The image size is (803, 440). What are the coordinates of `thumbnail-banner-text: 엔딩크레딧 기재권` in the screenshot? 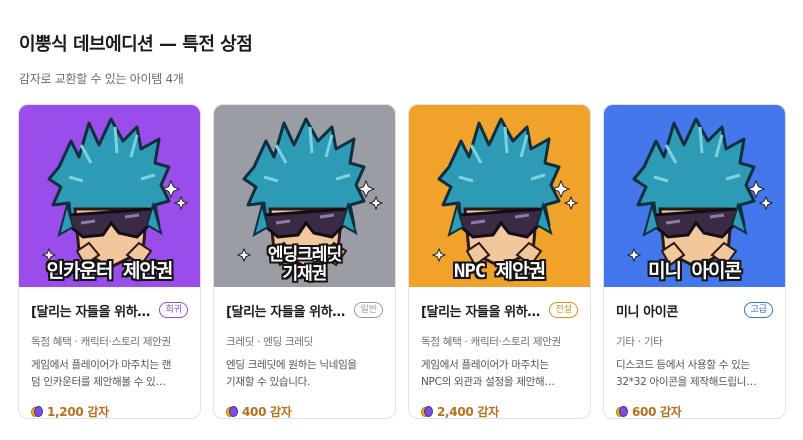 It's located at (304, 265).